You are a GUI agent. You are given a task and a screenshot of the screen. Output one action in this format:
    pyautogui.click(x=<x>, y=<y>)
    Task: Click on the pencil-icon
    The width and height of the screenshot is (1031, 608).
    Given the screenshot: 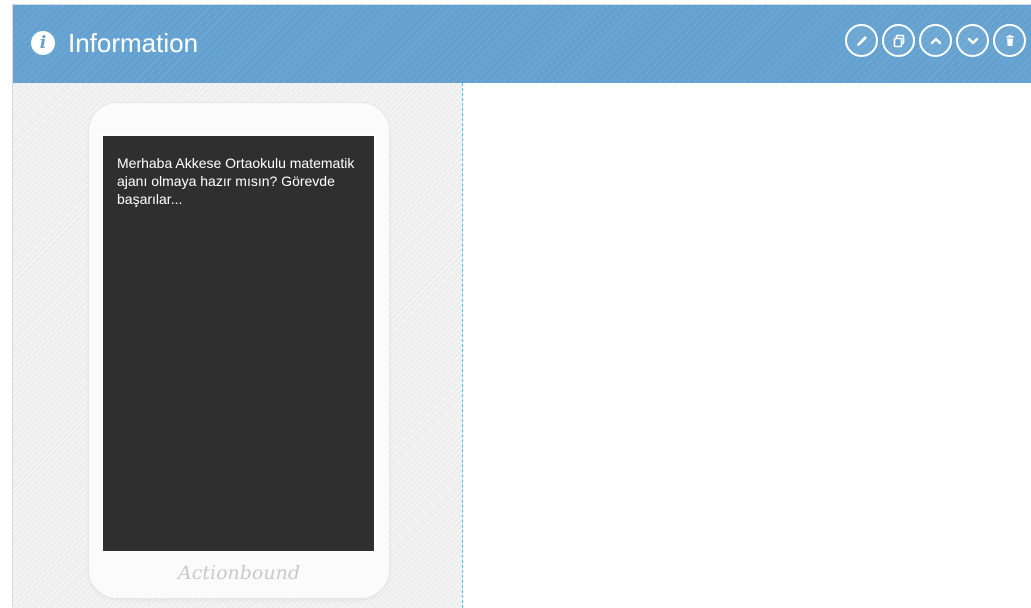 What is the action you would take?
    pyautogui.click(x=861, y=40)
    